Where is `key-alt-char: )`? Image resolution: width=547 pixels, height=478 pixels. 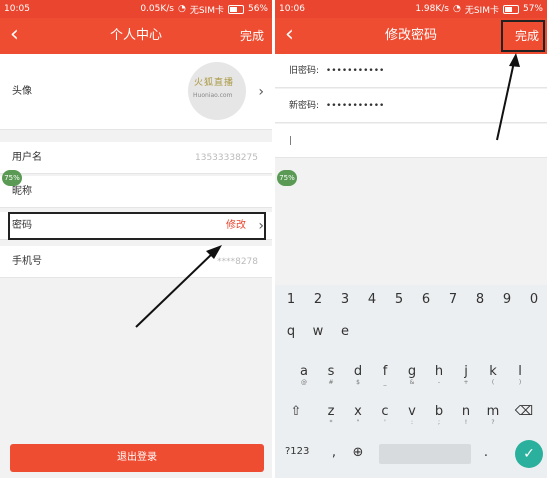
key-alt-char: ) is located at coordinates (520, 382).